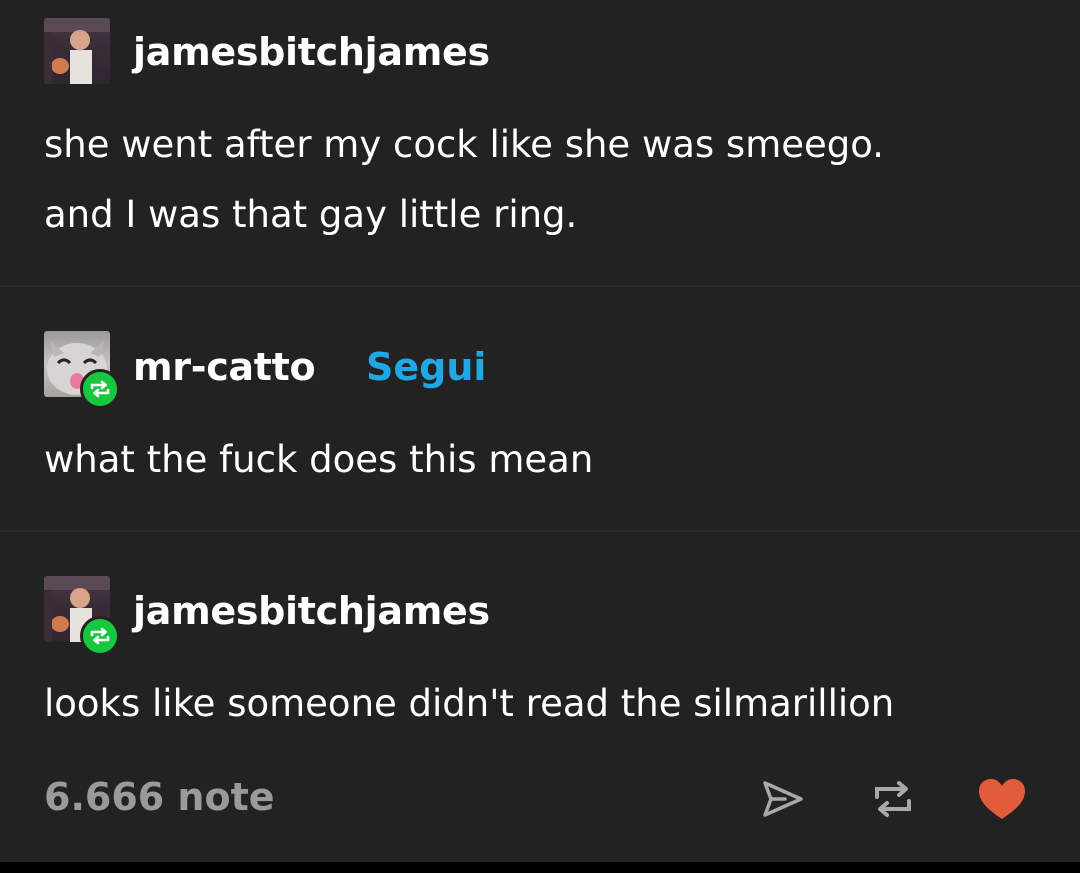  What do you see at coordinates (1002, 799) in the screenshot?
I see `like-icon` at bounding box center [1002, 799].